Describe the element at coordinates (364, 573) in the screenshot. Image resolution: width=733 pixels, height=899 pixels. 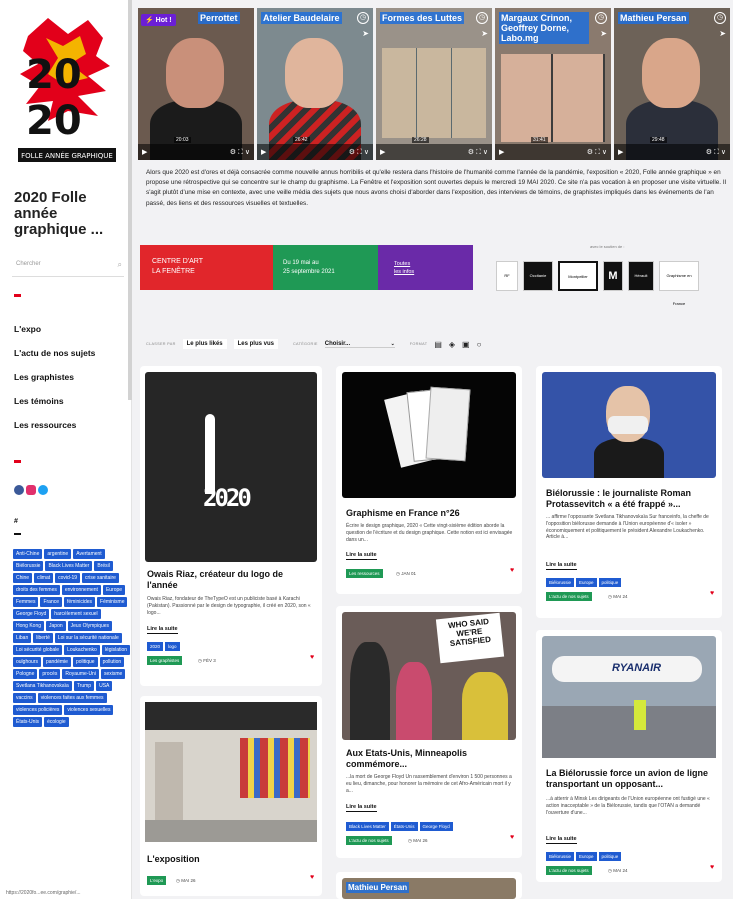
I see `category-badge: Les ressources` at that location.